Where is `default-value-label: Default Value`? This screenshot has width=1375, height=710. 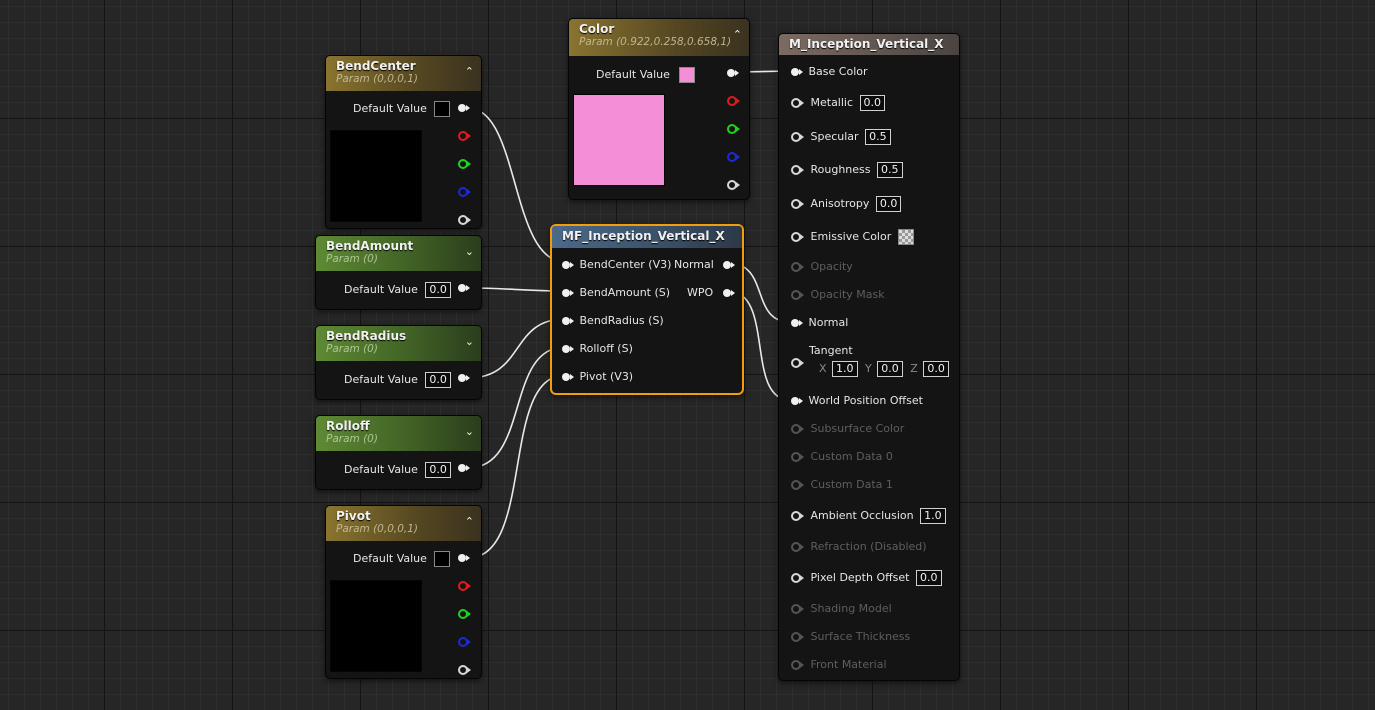 default-value-label: Default Value is located at coordinates (381, 379).